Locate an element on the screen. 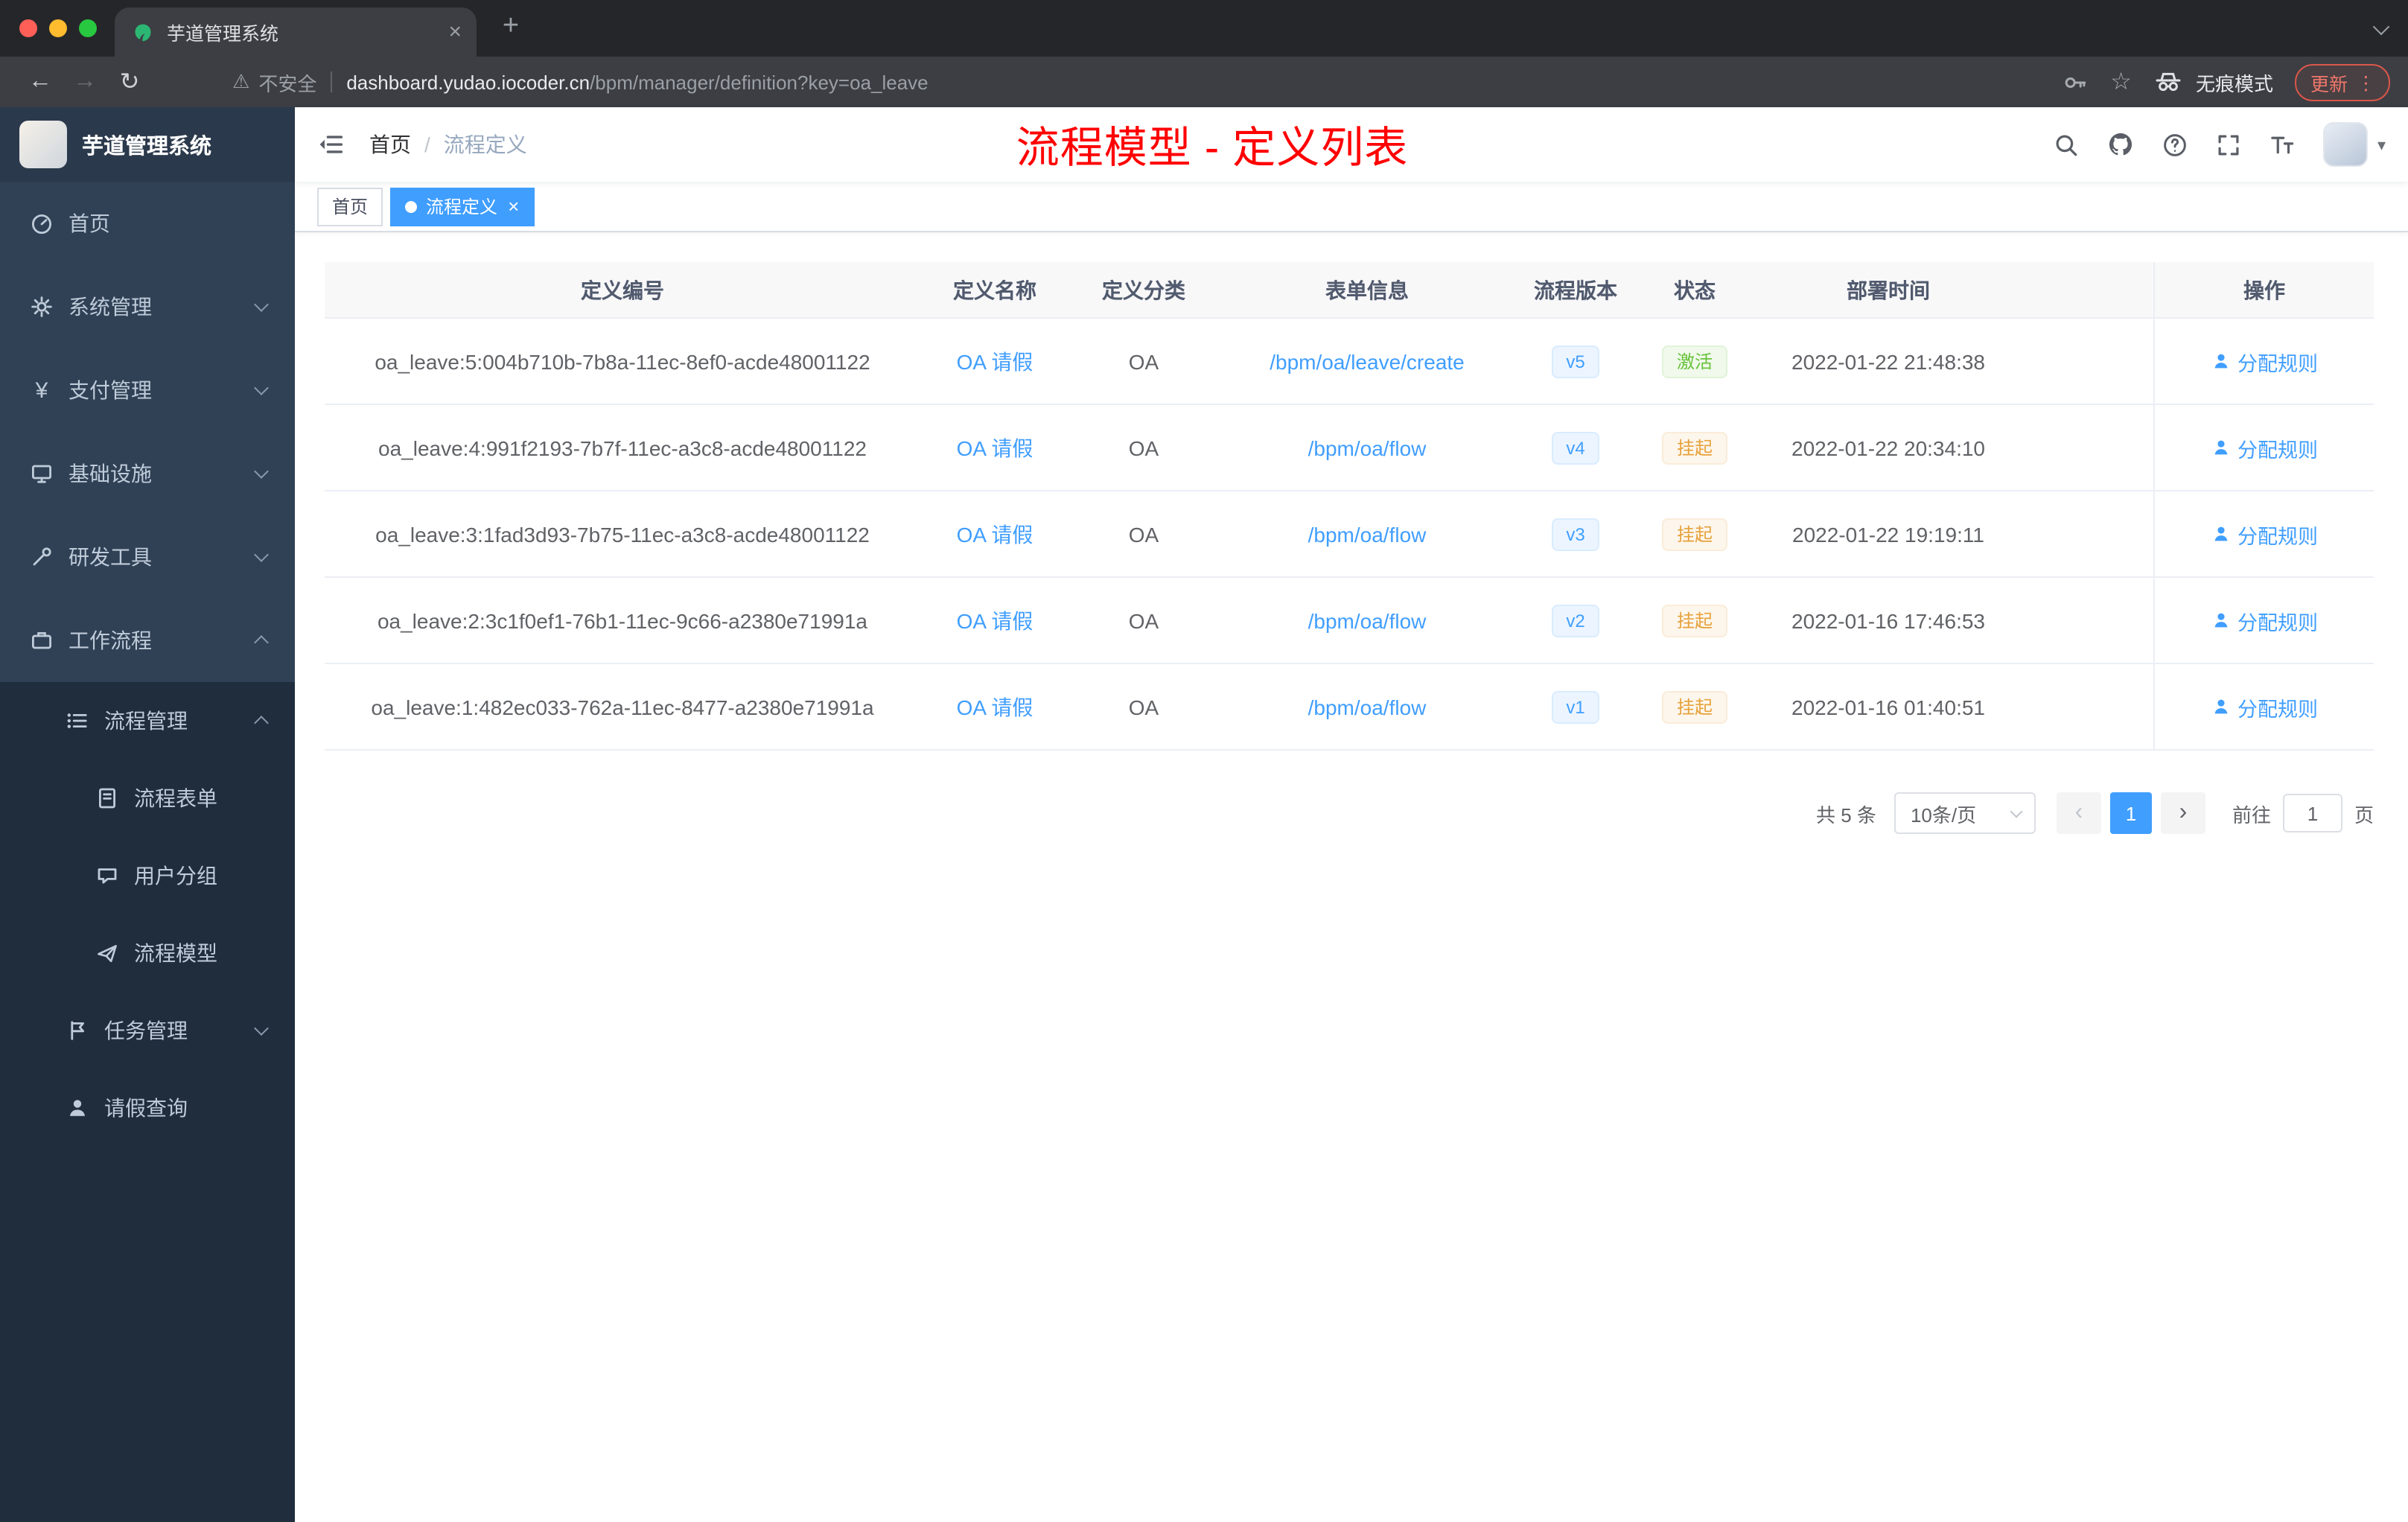 This screenshot has height=1522, width=2408. sidebar-item-label: 研发工具 is located at coordinates (110, 557).